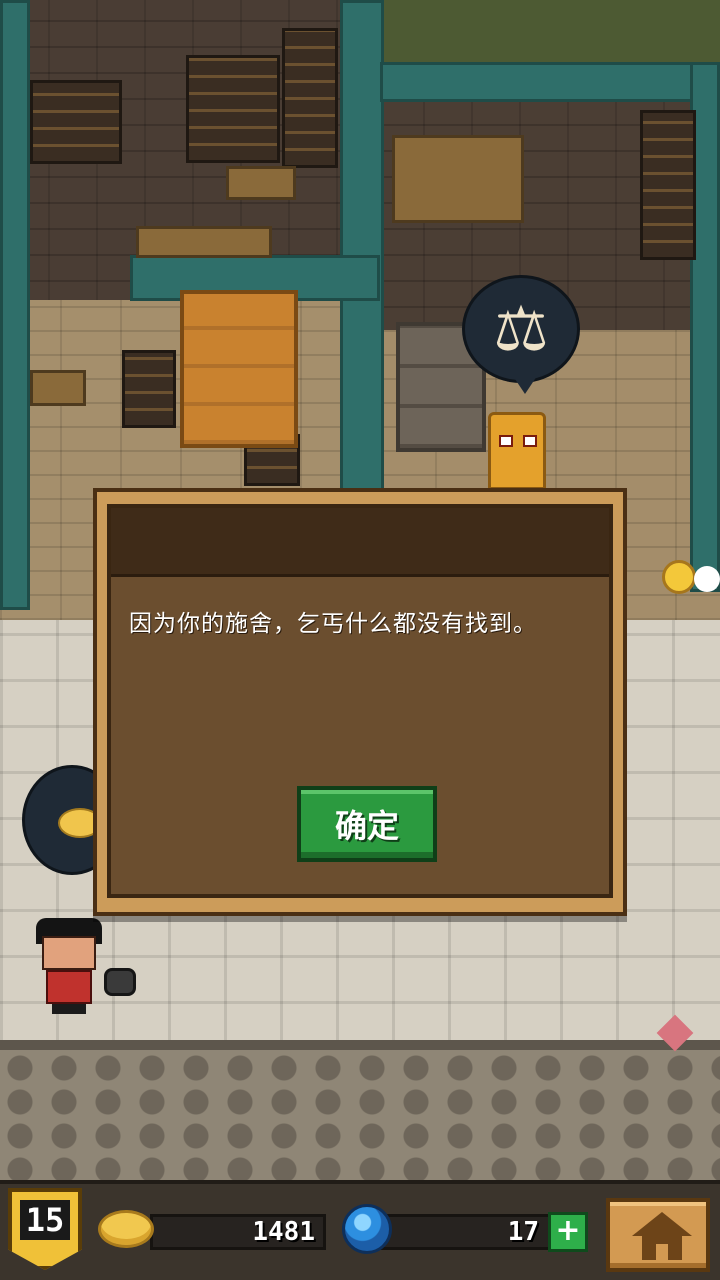  What do you see at coordinates (283, 1232) in the screenshot?
I see `gold-amount: 1481` at bounding box center [283, 1232].